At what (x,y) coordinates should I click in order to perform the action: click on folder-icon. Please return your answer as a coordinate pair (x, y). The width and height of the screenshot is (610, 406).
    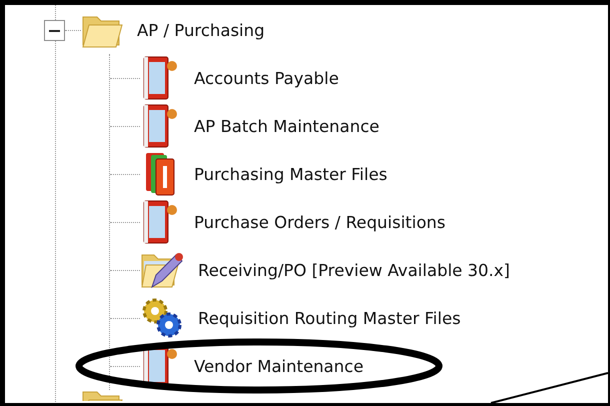
    Looking at the image, I should click on (102, 396).